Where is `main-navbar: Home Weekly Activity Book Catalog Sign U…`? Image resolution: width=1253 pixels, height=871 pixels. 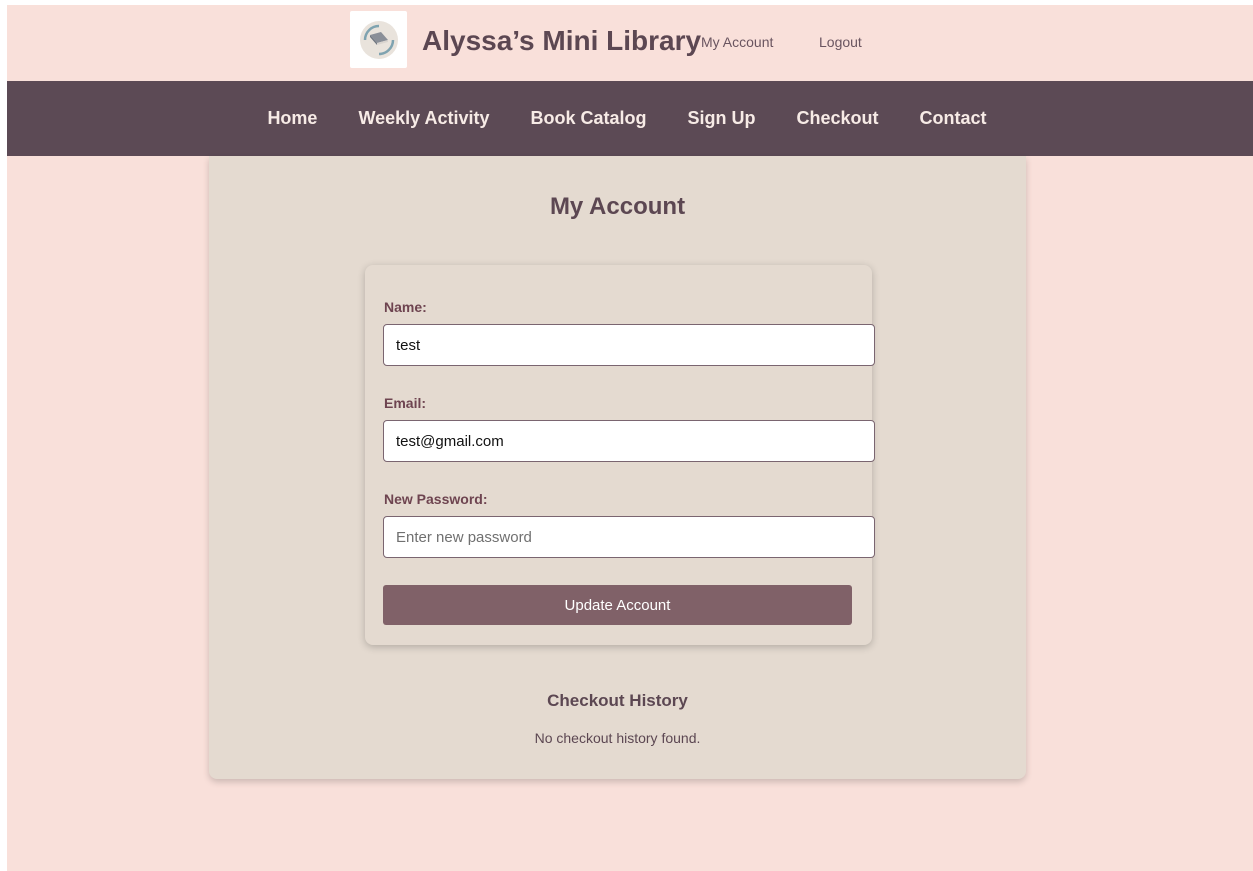 main-navbar: Home Weekly Activity Book Catalog Sign U… is located at coordinates (630, 118).